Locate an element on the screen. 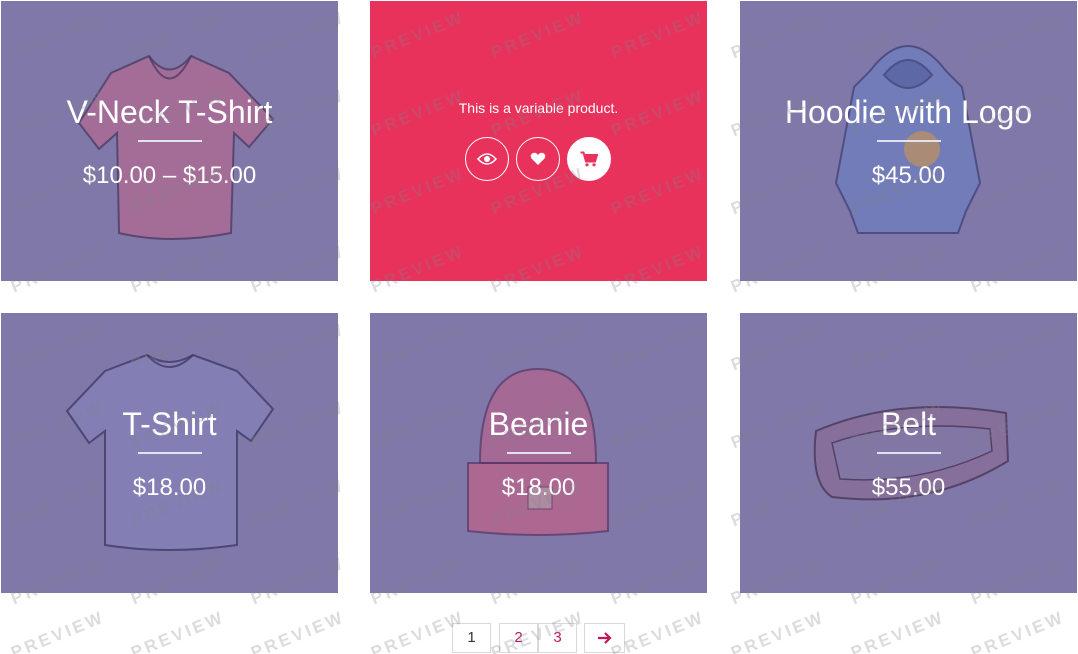 This screenshot has width=1078, height=654. next-page-button is located at coordinates (604, 638).